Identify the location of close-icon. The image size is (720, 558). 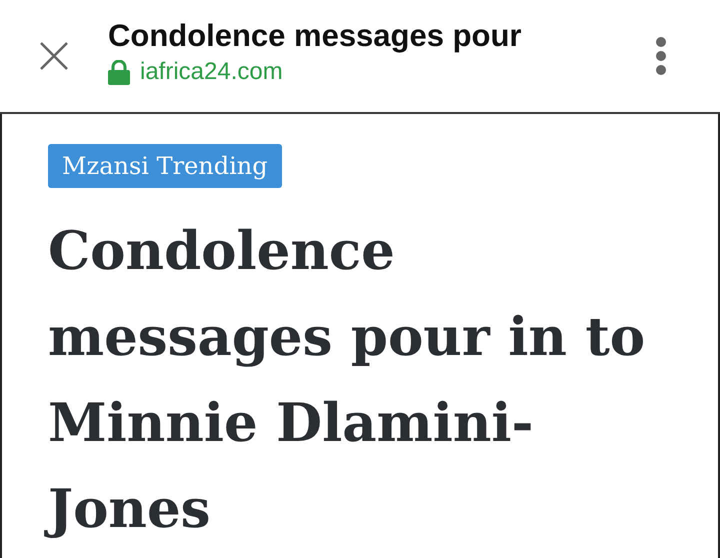
(54, 56).